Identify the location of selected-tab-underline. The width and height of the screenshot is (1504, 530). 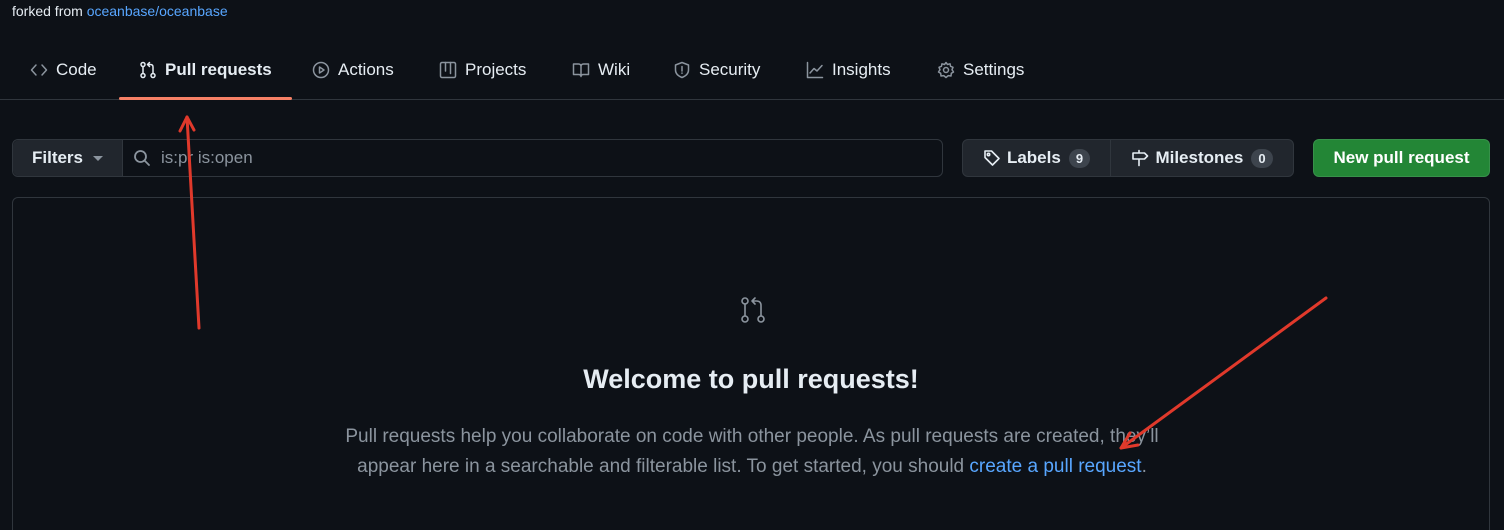
(205, 98).